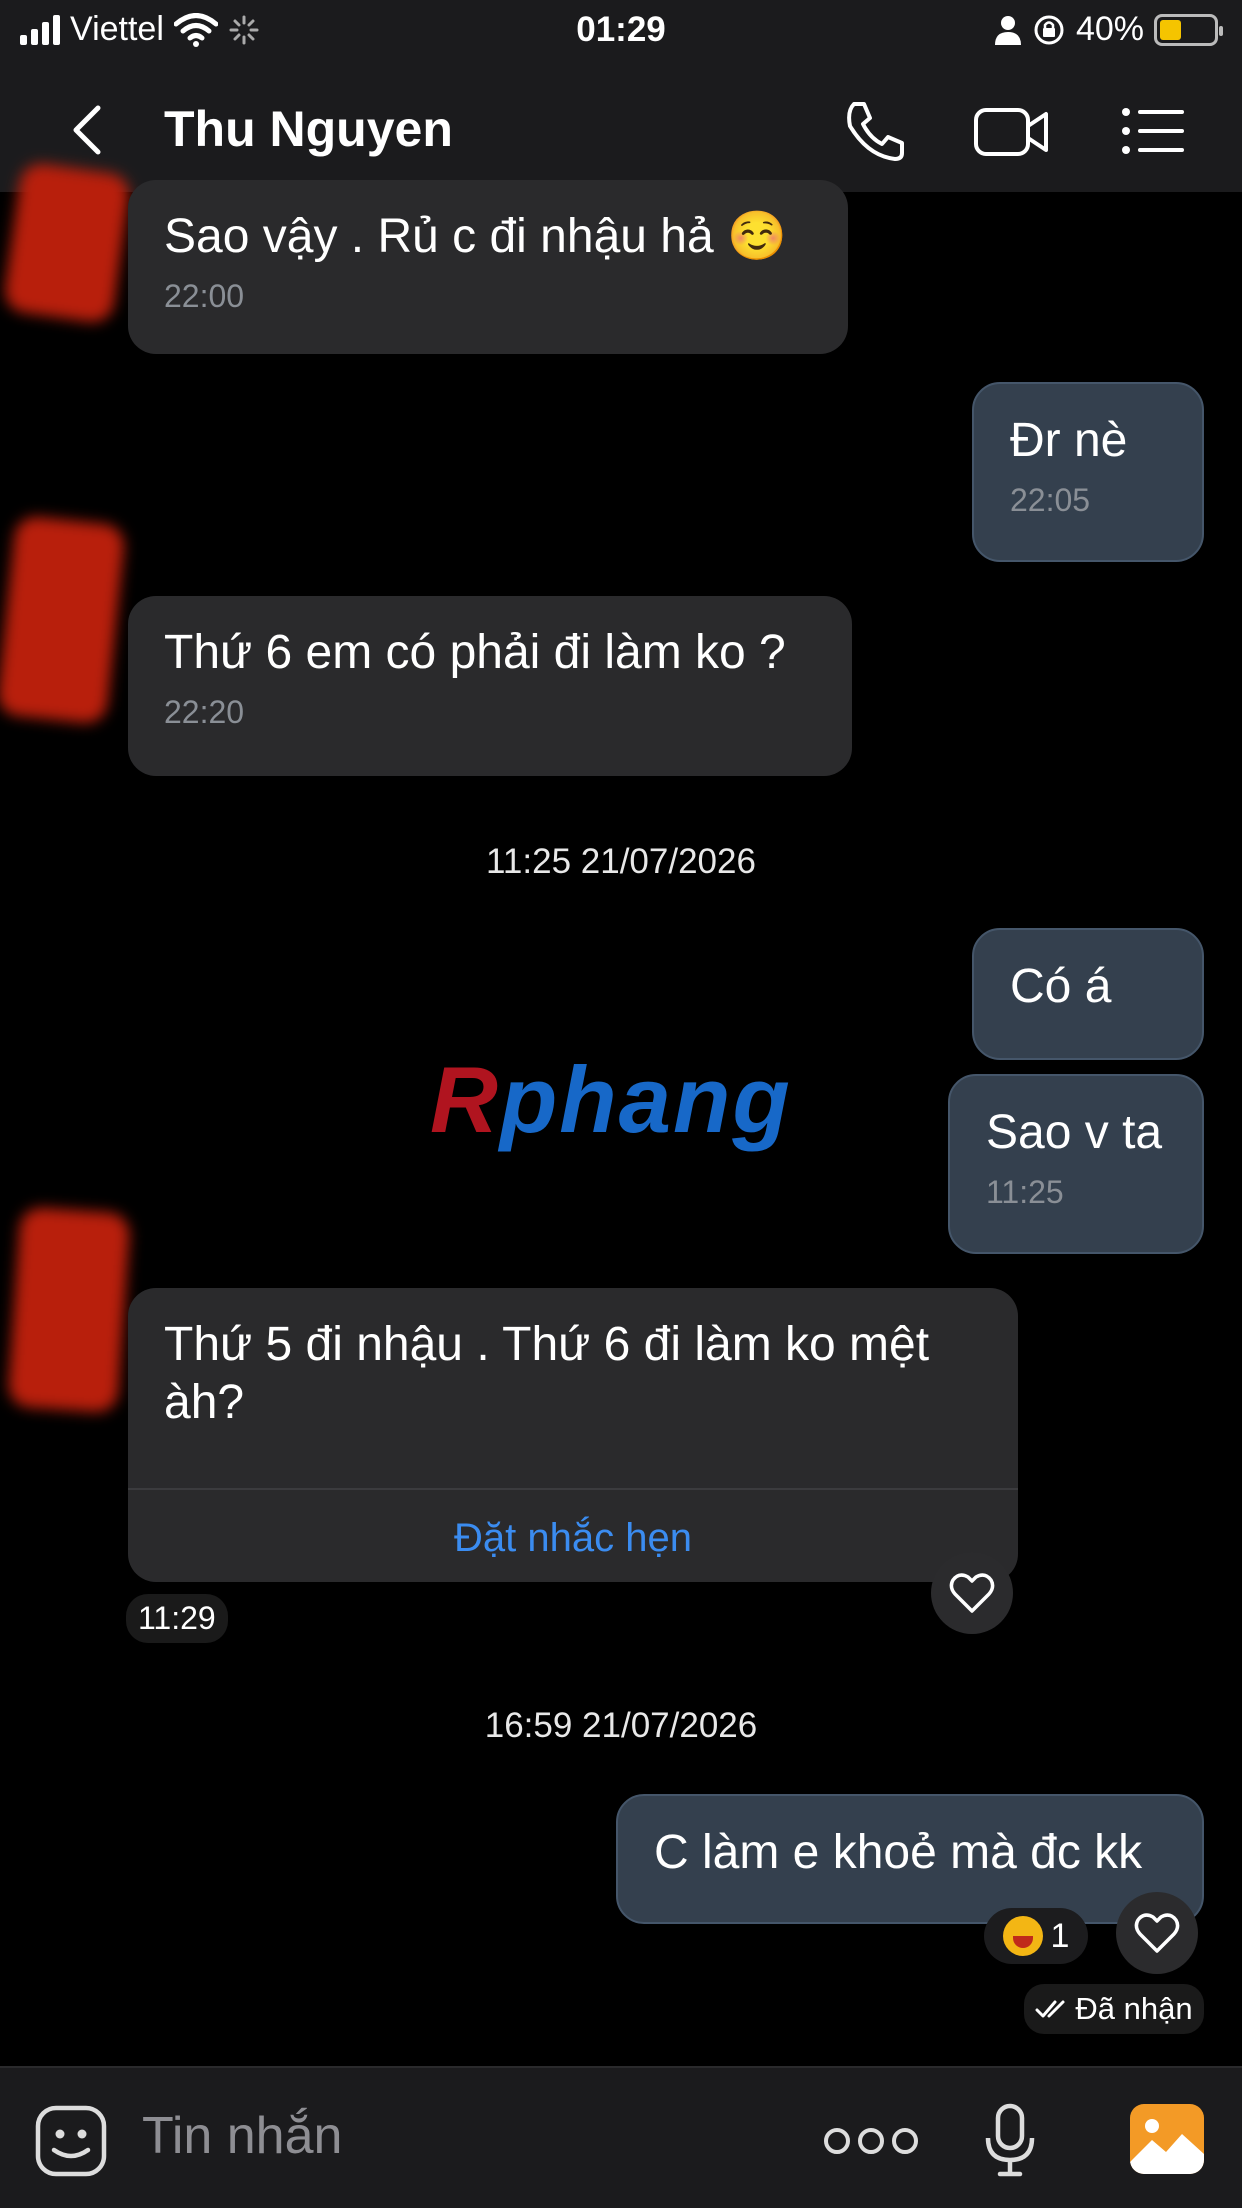 The height and width of the screenshot is (2208, 1242). Describe the element at coordinates (1088, 472) in the screenshot. I see `message-bubble-outgoing: Đr nè 22:05` at that location.